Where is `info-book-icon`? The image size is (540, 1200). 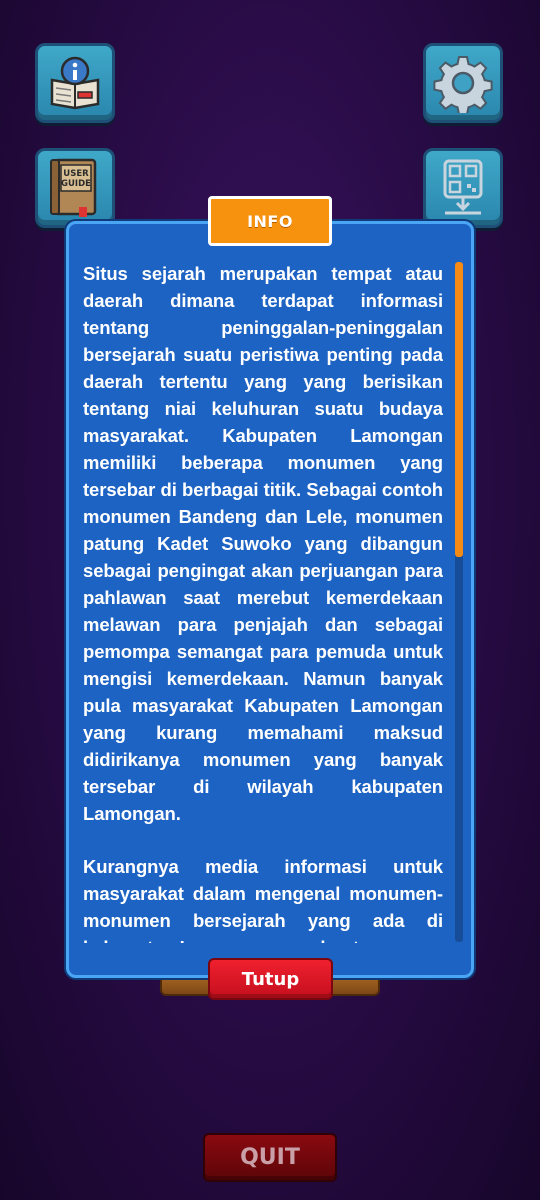
info-book-icon is located at coordinates (75, 83).